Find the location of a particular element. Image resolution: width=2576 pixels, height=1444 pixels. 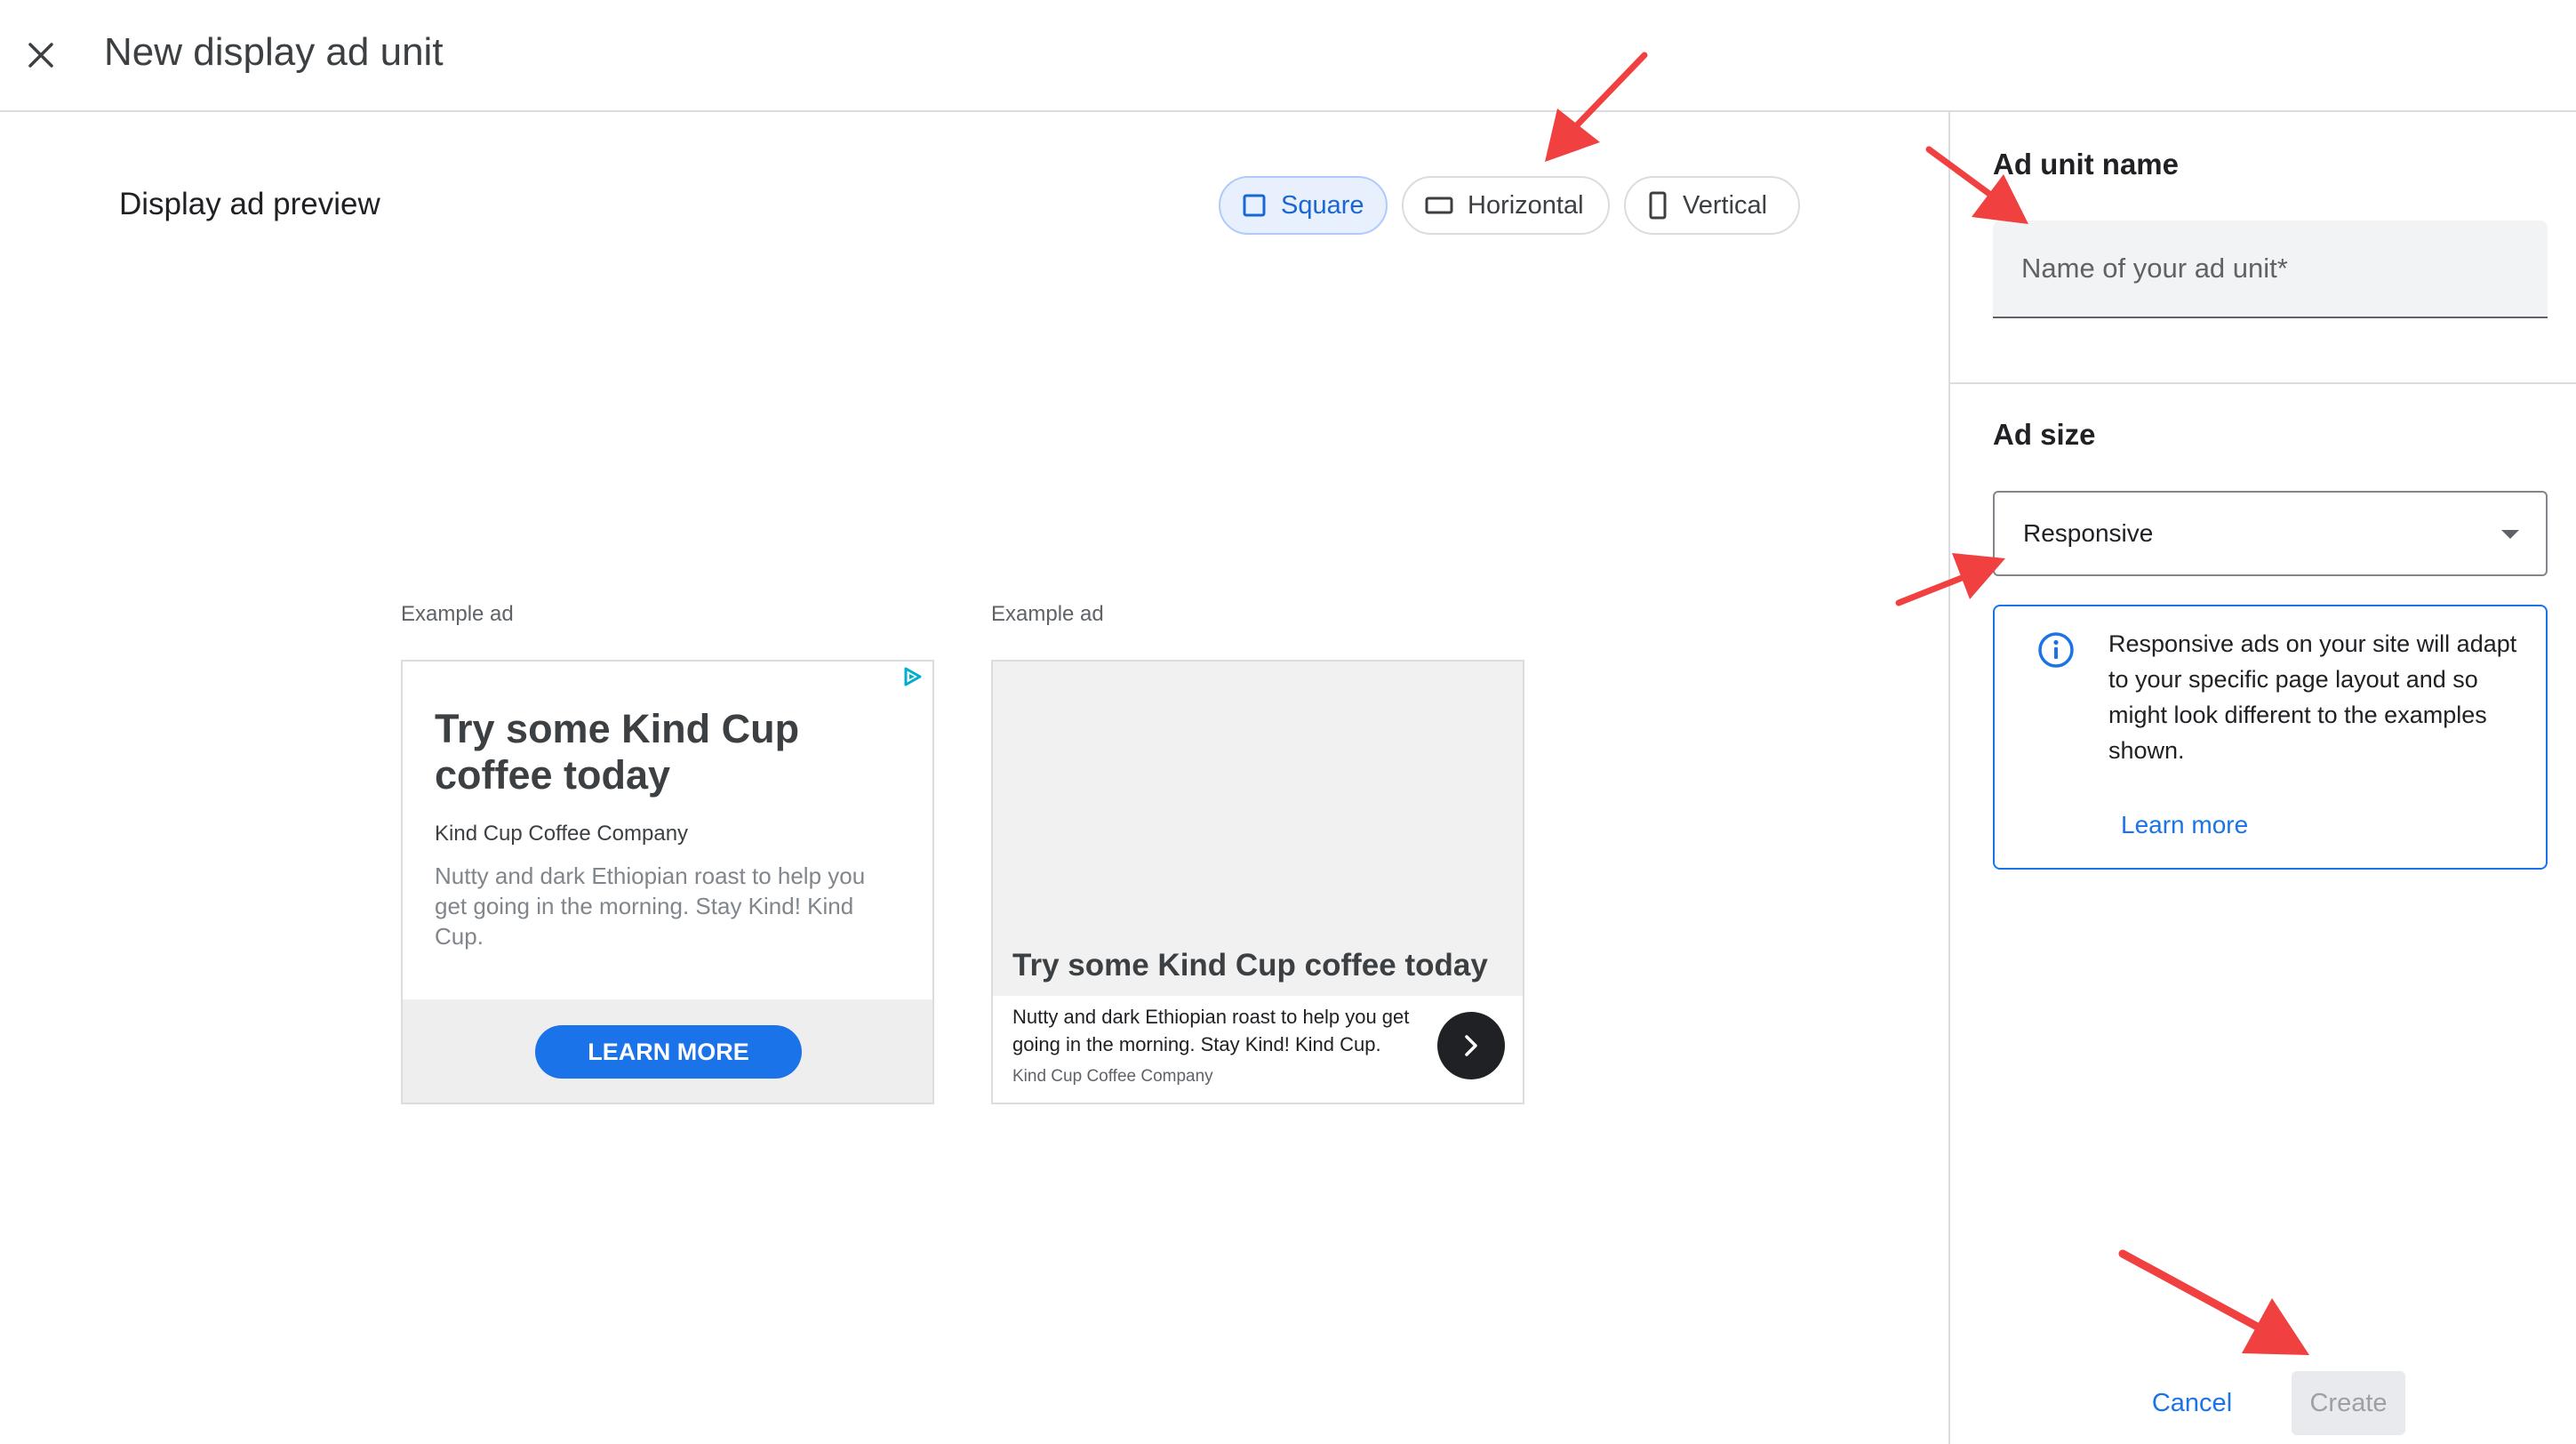

shape-chip-horizontal: Horizontal is located at coordinates (1506, 205).